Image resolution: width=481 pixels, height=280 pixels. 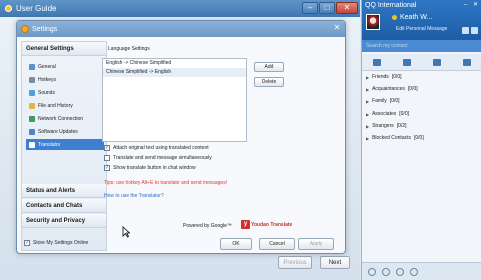 I want to click on close-button: ✕, so click(x=347, y=8).